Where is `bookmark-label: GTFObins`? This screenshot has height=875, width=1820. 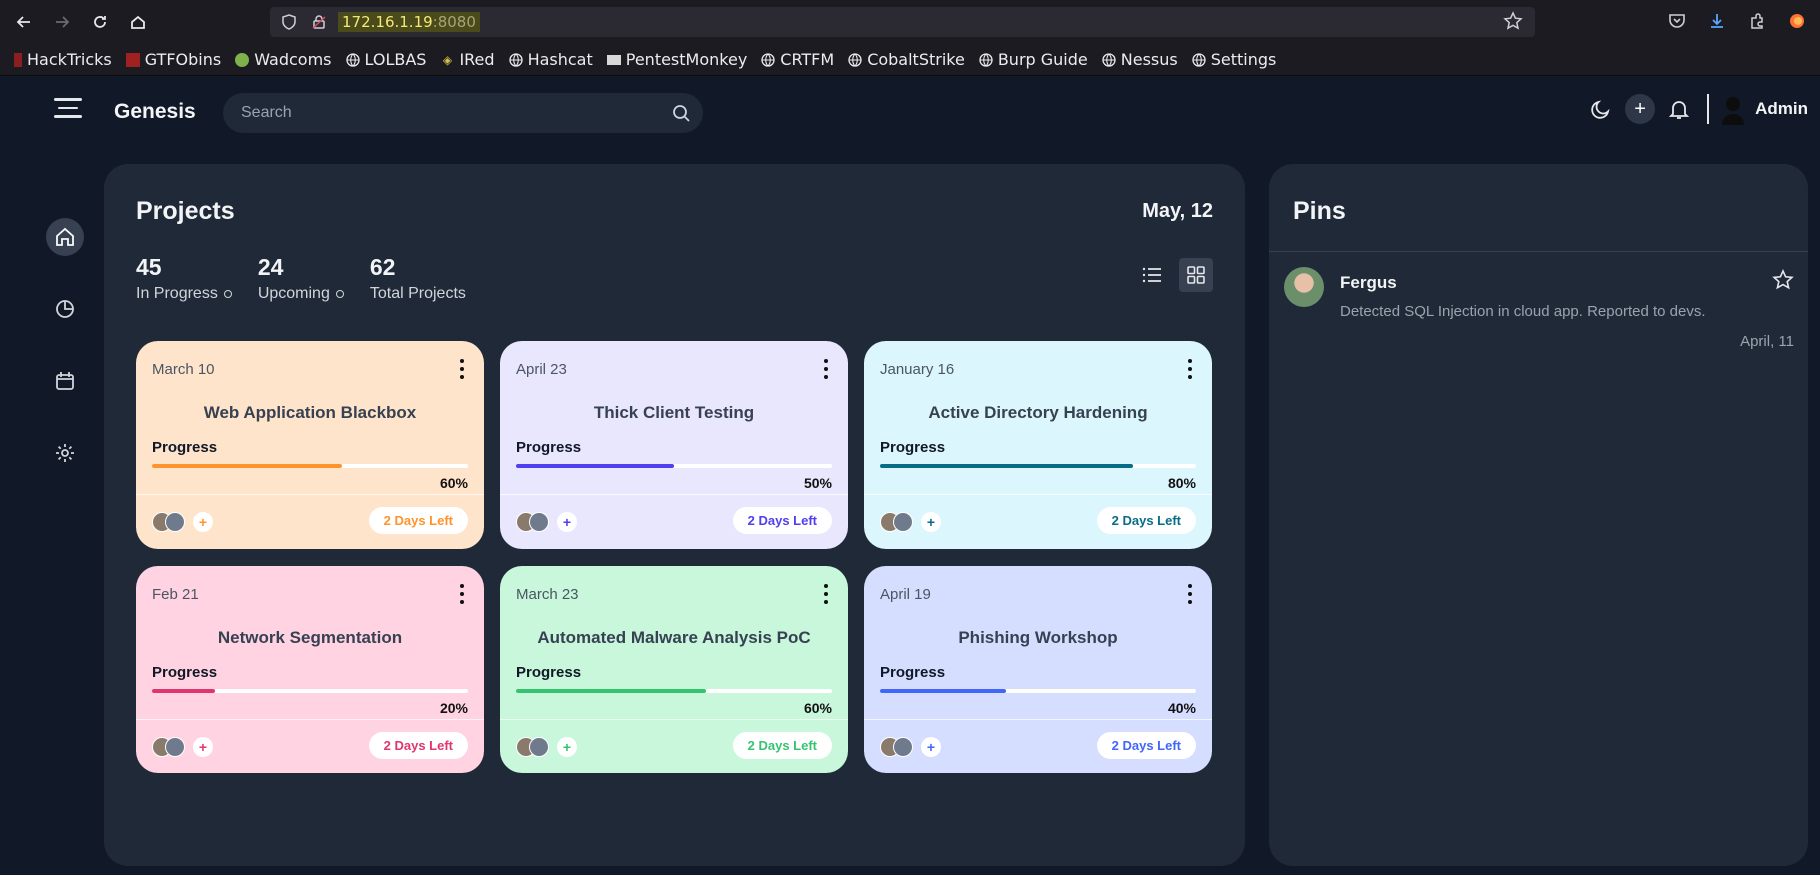
bookmark-label: GTFObins is located at coordinates (183, 59).